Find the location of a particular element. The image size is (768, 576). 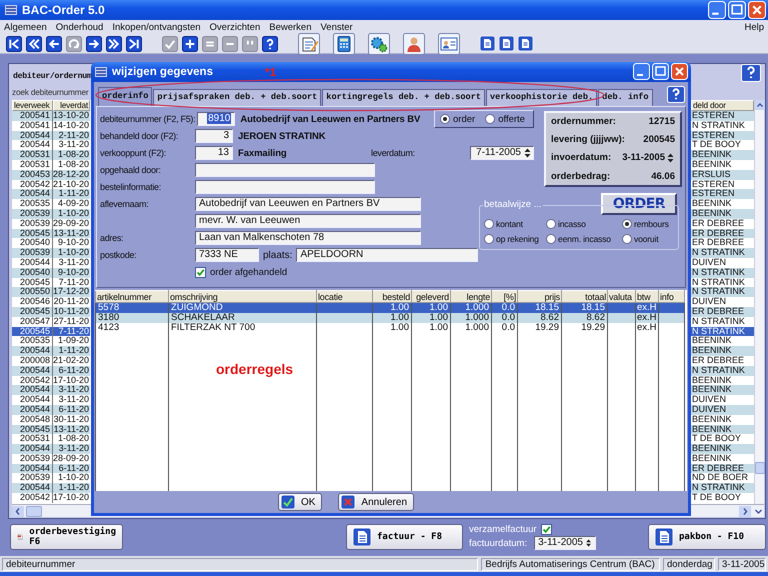

bar-arrow-left-icon is located at coordinates (14, 44).